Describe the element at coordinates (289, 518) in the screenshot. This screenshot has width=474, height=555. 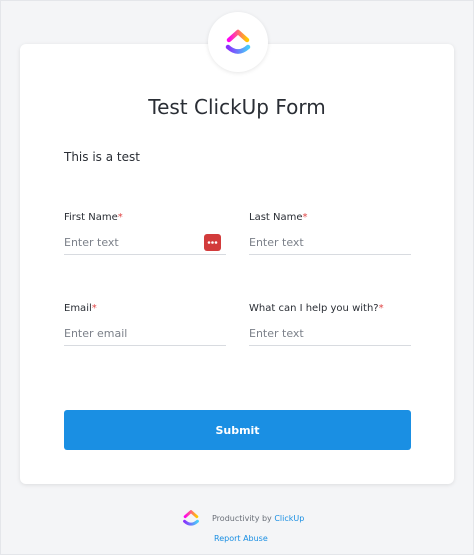
I see `clickup-link: ClickUp` at that location.